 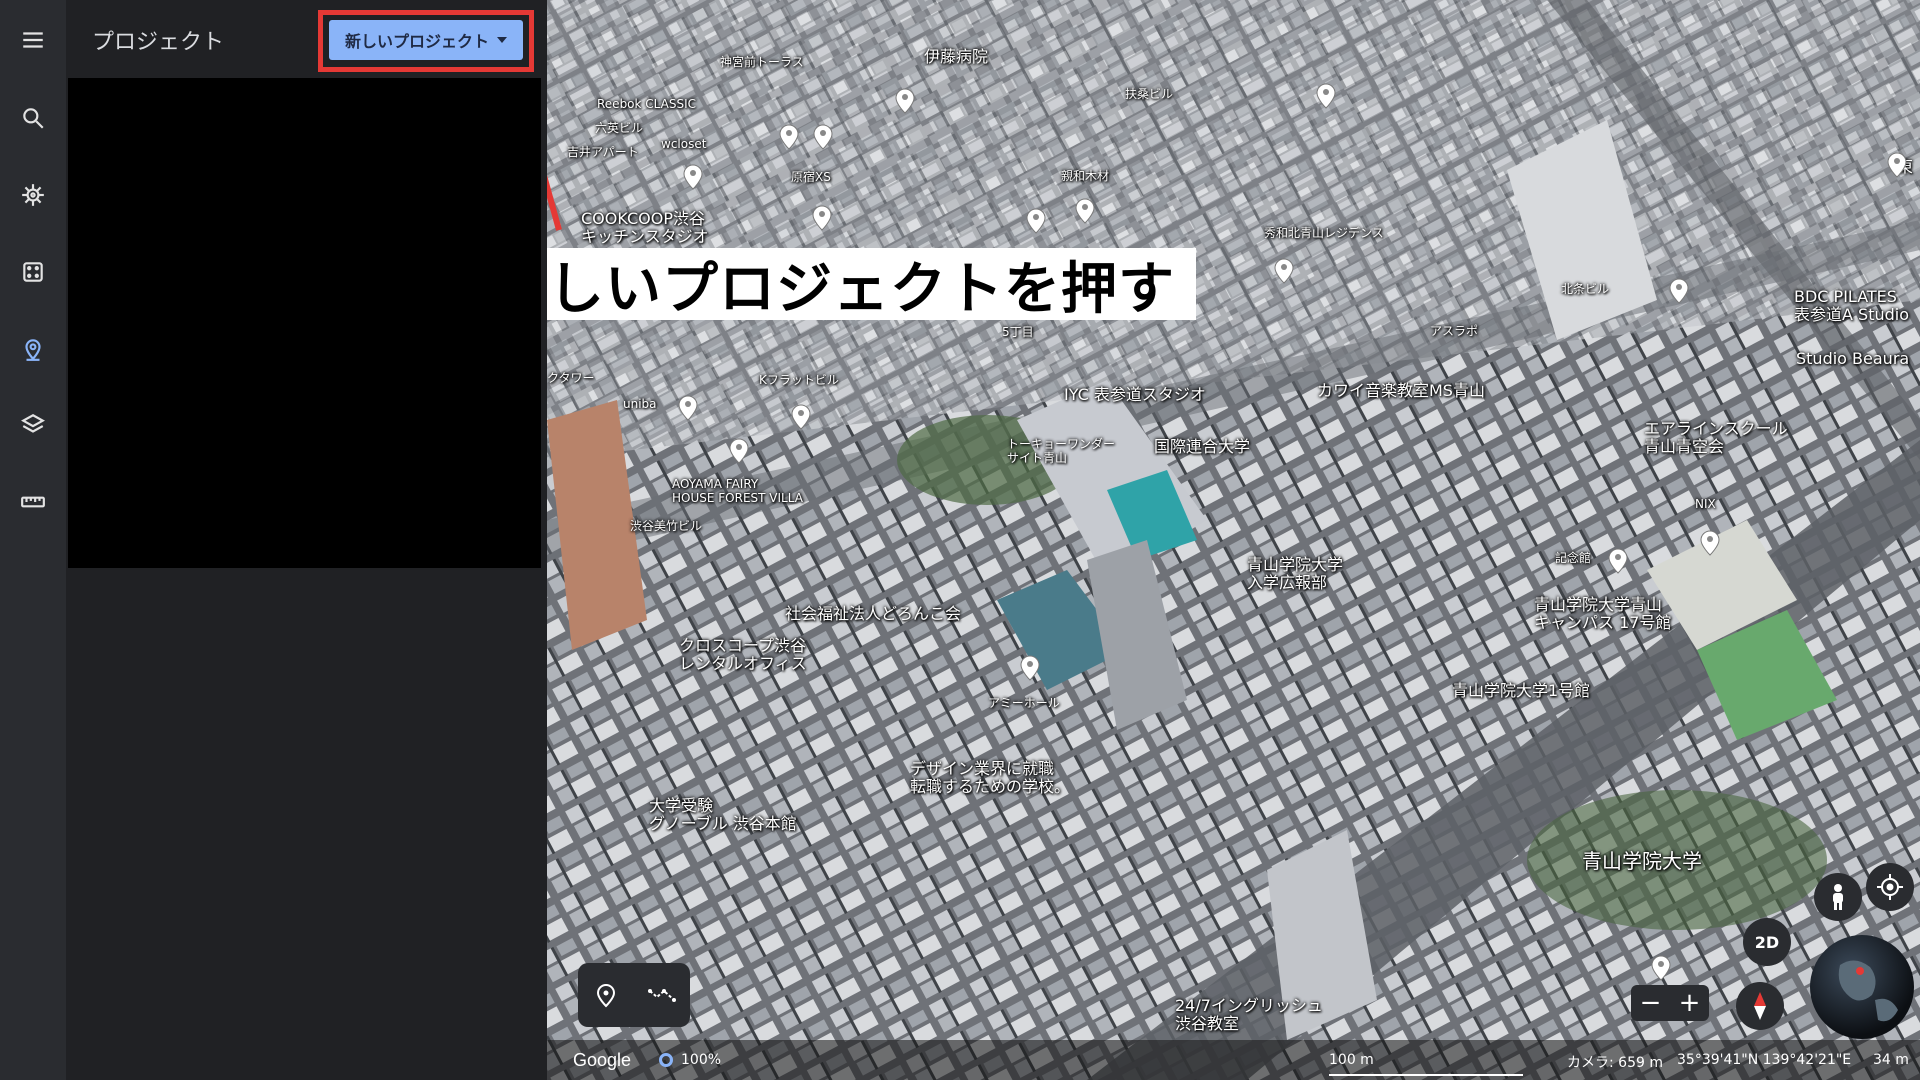 What do you see at coordinates (743, 655) in the screenshot?
I see `map-label: クロスコープ渋谷 レンタルオフィス` at bounding box center [743, 655].